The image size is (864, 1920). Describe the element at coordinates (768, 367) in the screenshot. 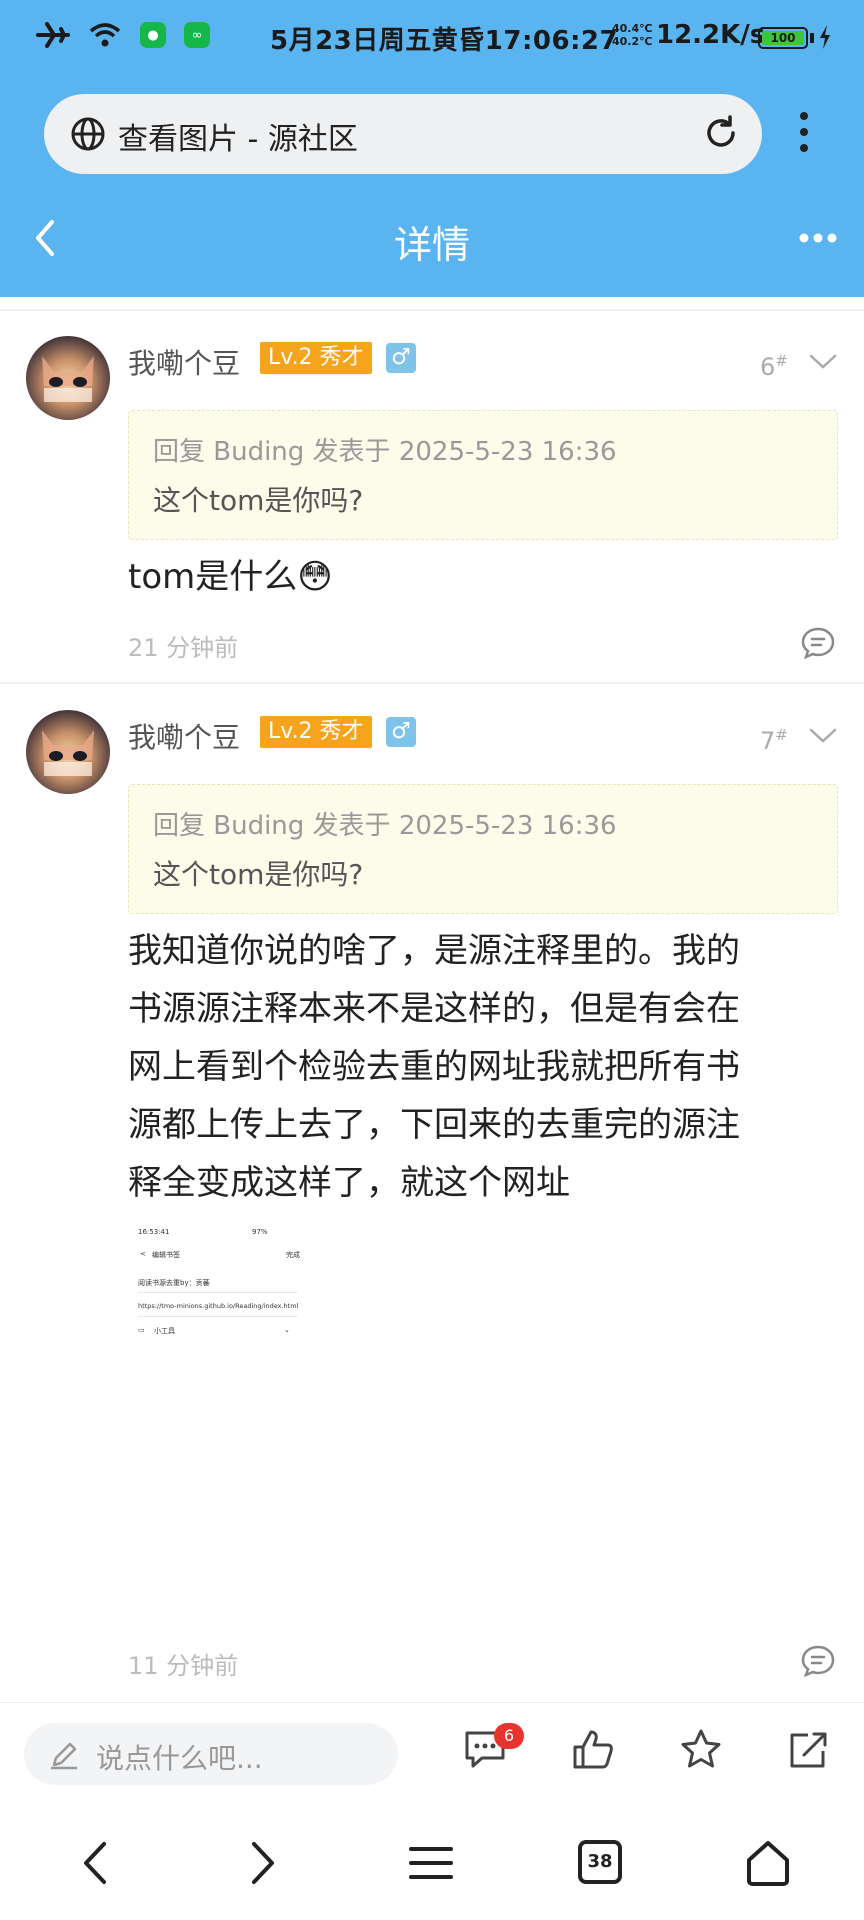

I see `floor-value: 6` at that location.